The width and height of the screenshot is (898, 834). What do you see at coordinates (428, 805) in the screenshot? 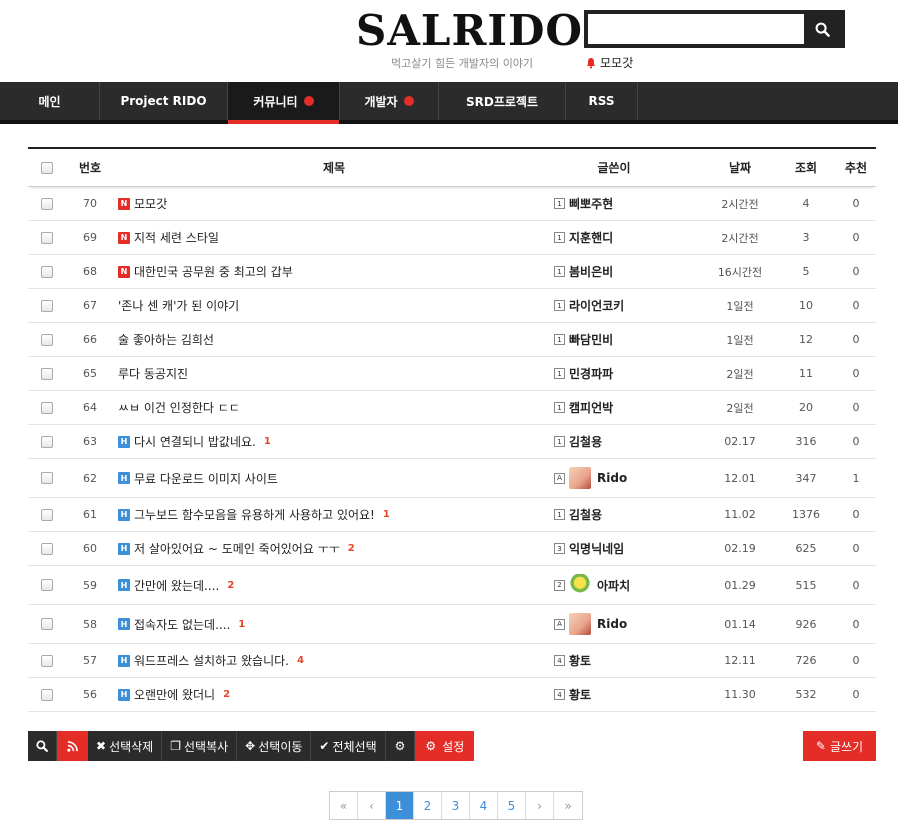
I see `page-2: 2` at bounding box center [428, 805].